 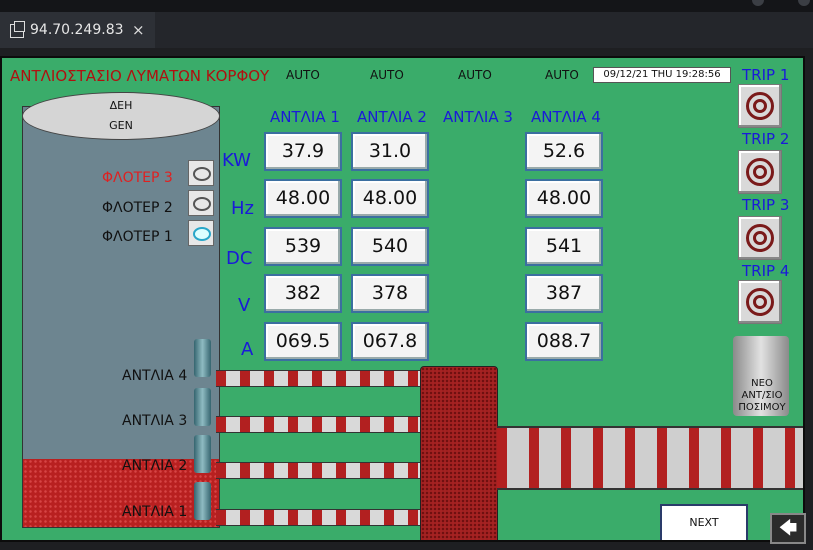 I want to click on pump1-dc-value: 539, so click(x=303, y=246).